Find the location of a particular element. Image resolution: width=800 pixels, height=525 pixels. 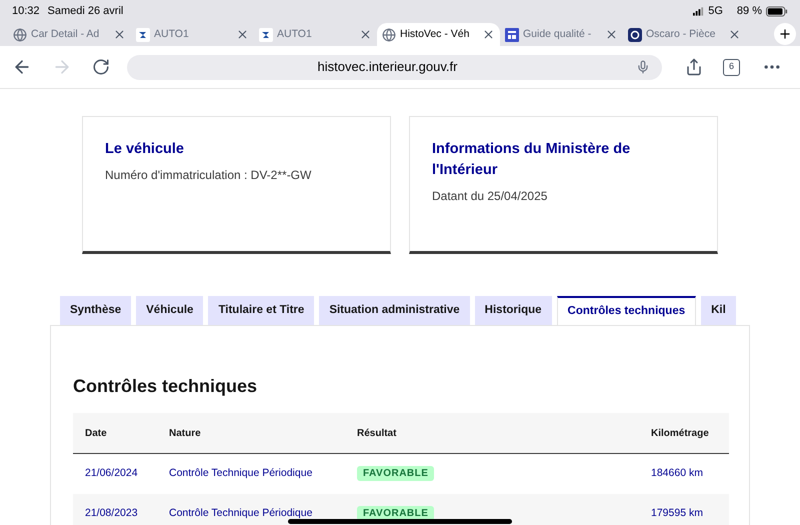

battery-label: 89 % is located at coordinates (749, 12).